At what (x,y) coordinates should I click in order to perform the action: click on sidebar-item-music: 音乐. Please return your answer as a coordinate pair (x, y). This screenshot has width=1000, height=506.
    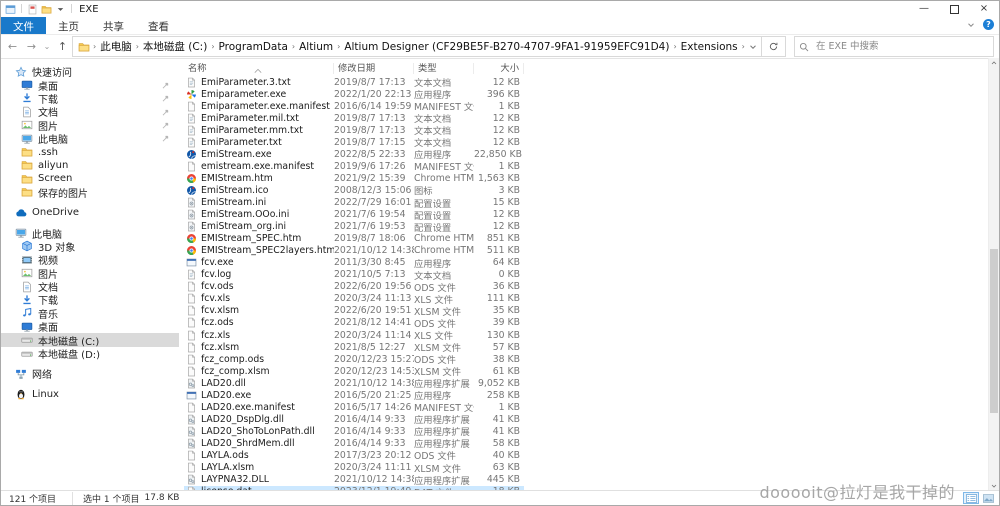
    Looking at the image, I should click on (90, 314).